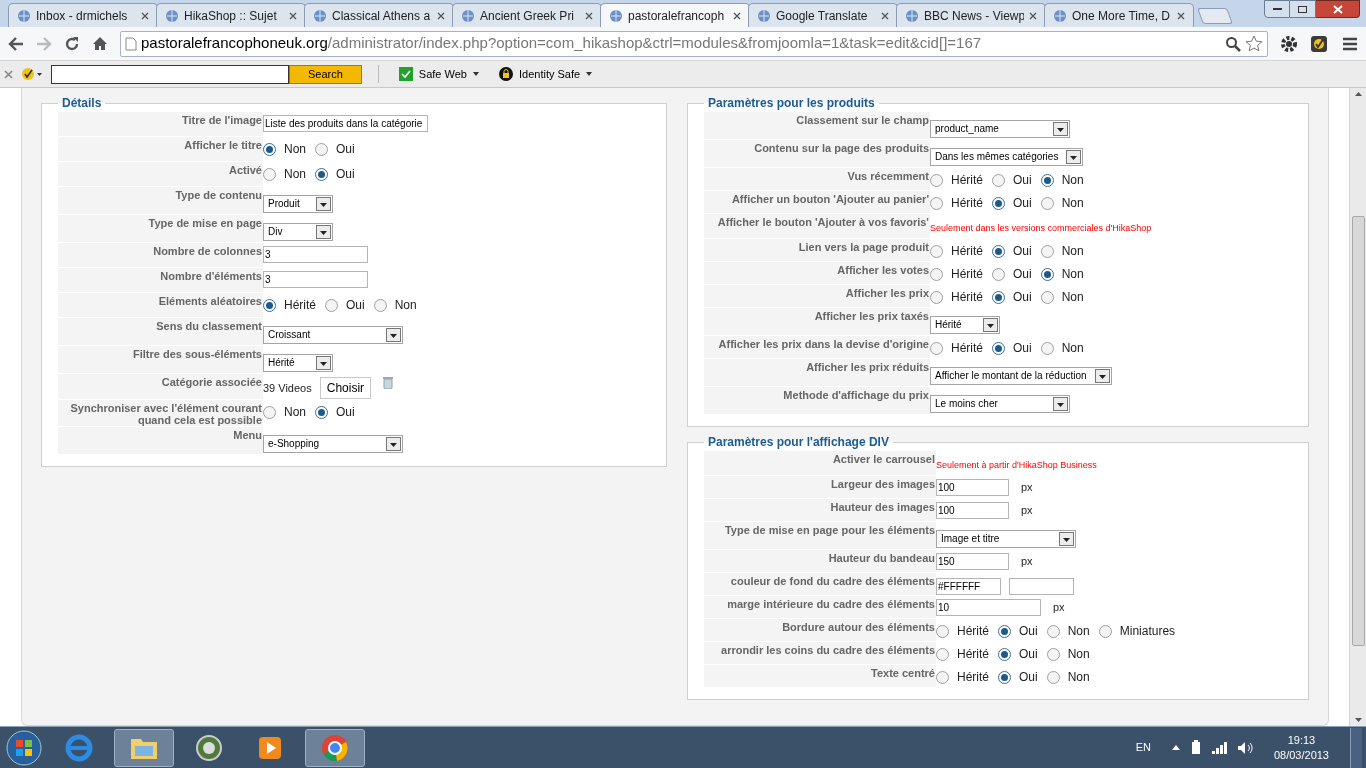 The height and width of the screenshot is (768, 1366). What do you see at coordinates (325, 74) in the screenshot?
I see `search-button: Search` at bounding box center [325, 74].